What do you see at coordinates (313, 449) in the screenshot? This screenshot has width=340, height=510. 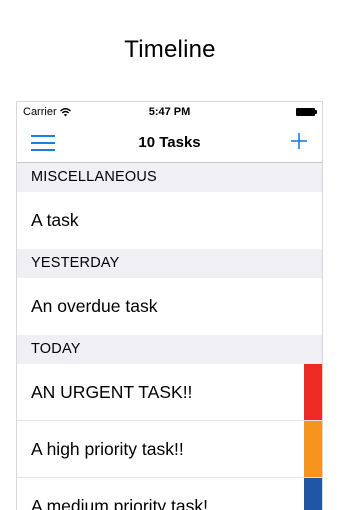 I see `priority-high-bar` at bounding box center [313, 449].